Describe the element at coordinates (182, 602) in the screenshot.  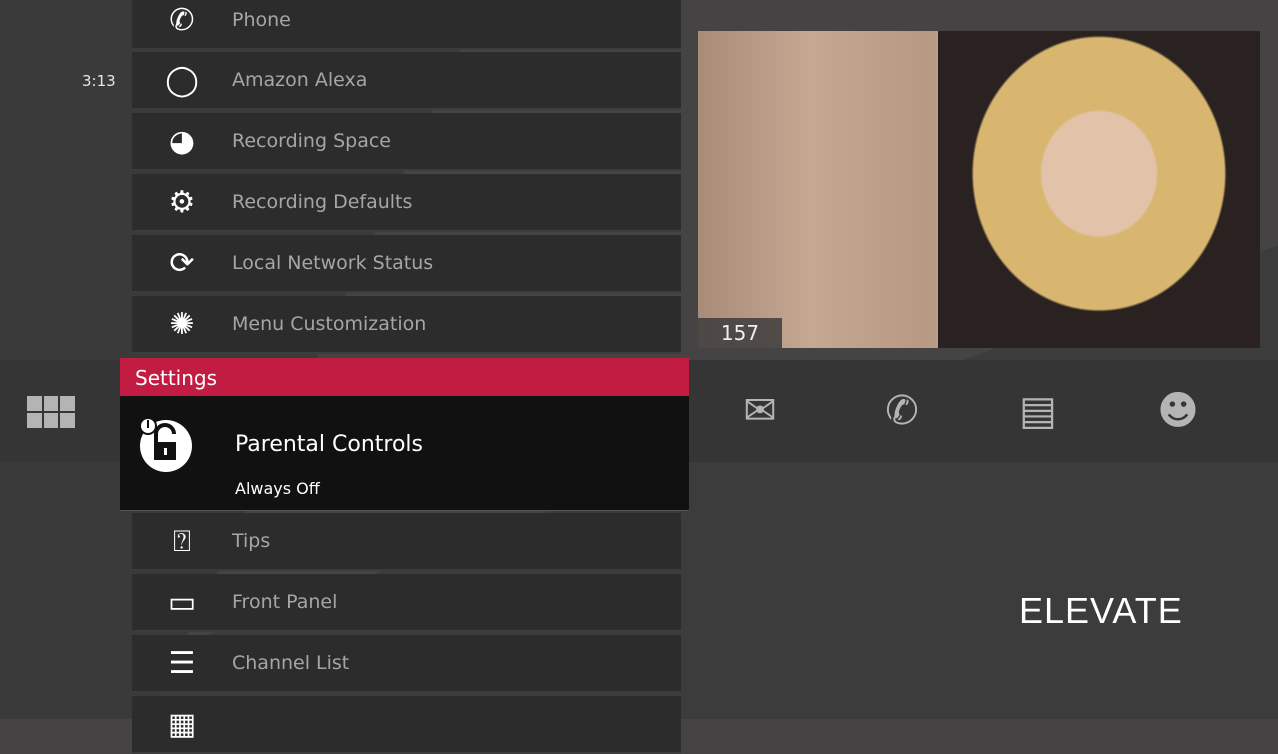
I see `front-panel-icon: ▭` at that location.